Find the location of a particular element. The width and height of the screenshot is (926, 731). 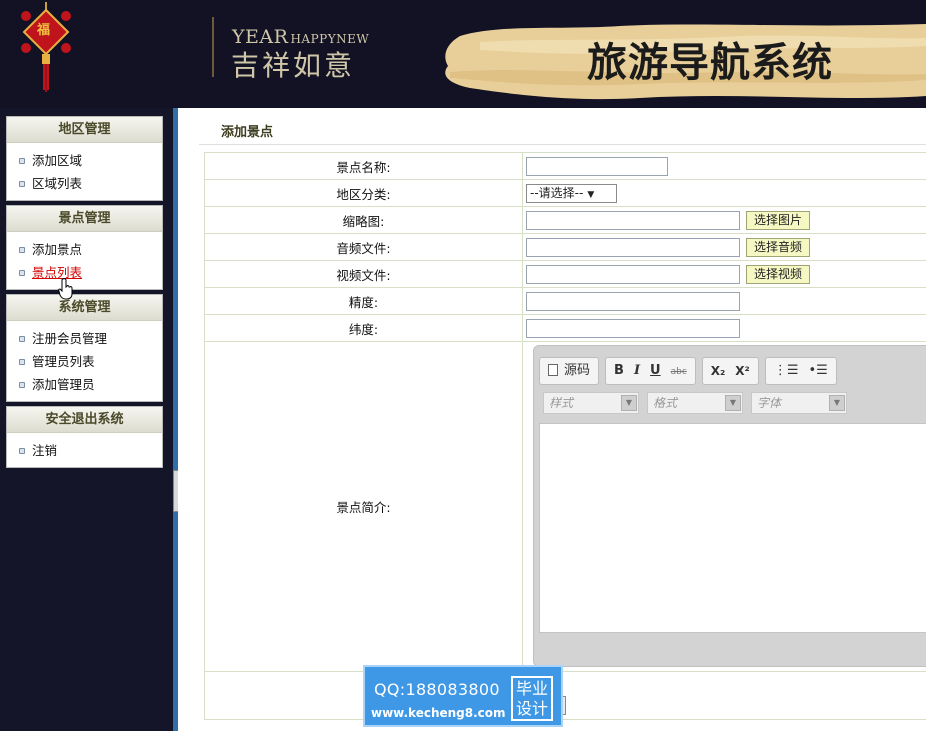

form-row-longitude: 精度: is located at coordinates (565, 301).